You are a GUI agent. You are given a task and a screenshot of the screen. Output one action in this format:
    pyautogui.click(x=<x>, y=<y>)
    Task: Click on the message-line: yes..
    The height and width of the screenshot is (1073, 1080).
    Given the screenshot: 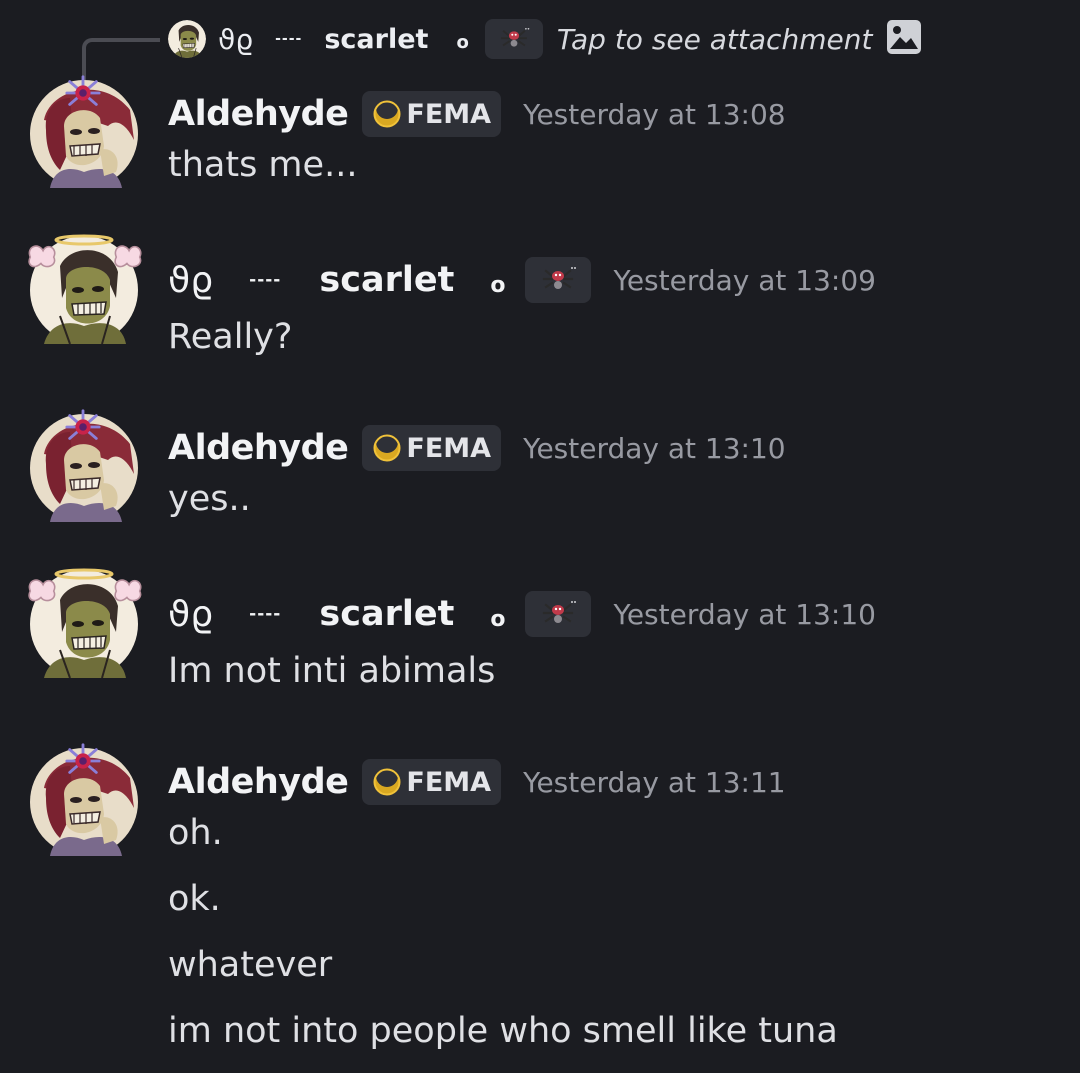 What is the action you would take?
    pyautogui.click(x=209, y=499)
    